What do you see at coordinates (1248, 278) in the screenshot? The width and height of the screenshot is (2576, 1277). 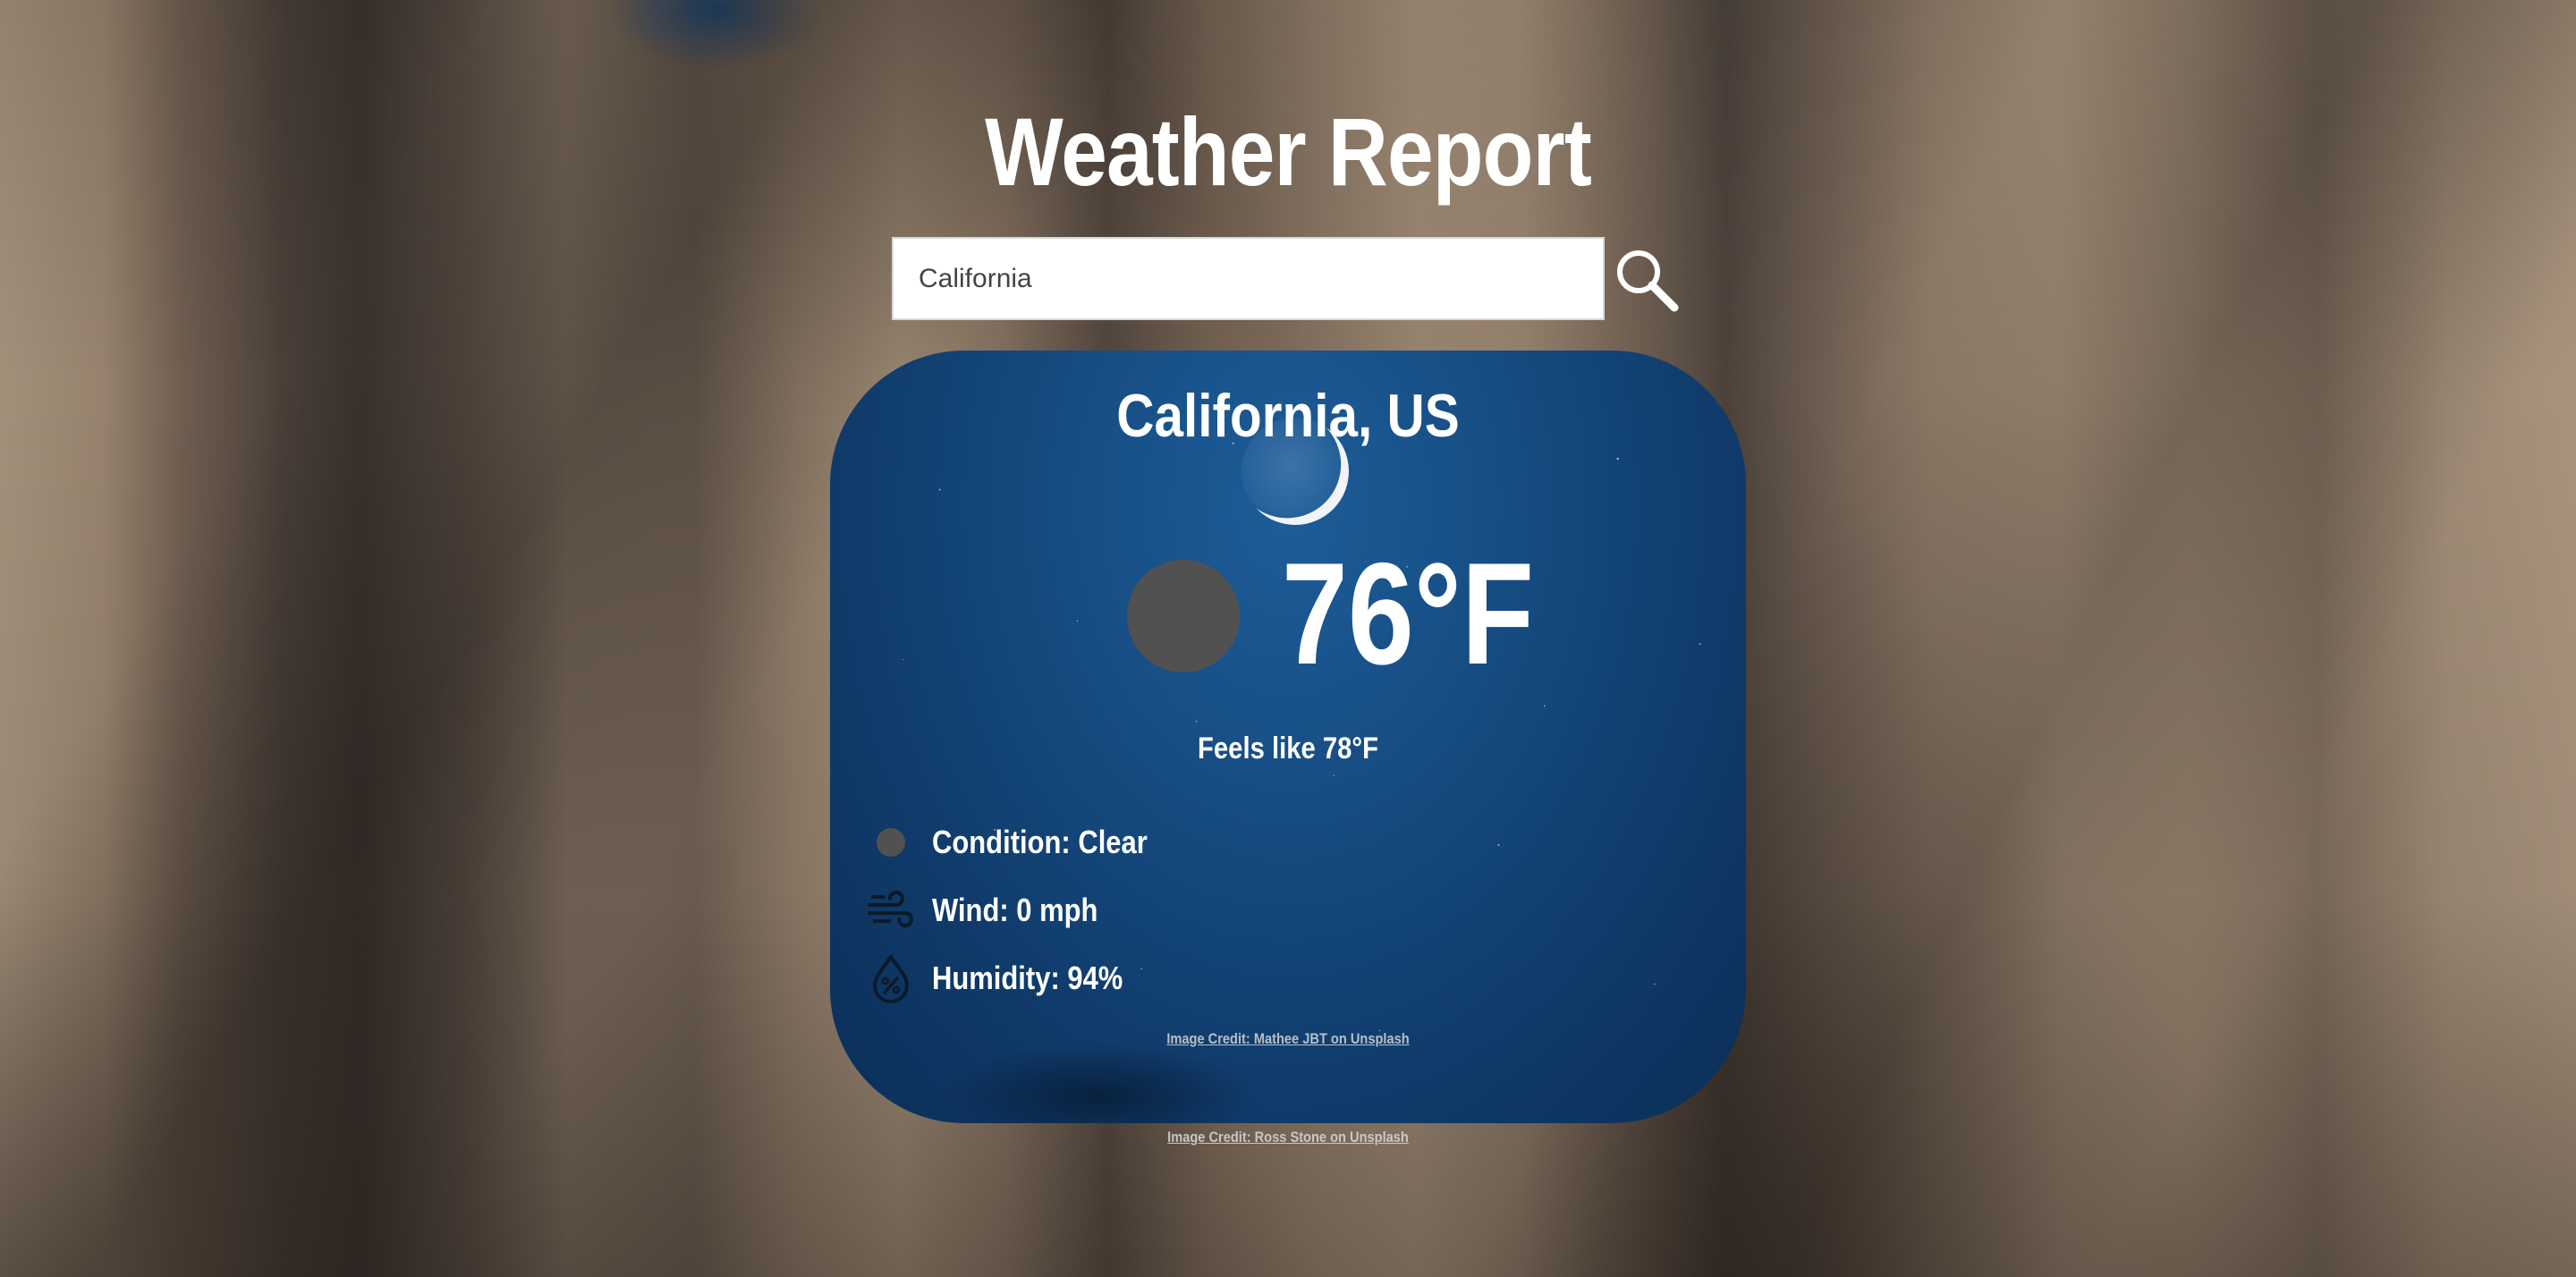 I see `search-input` at bounding box center [1248, 278].